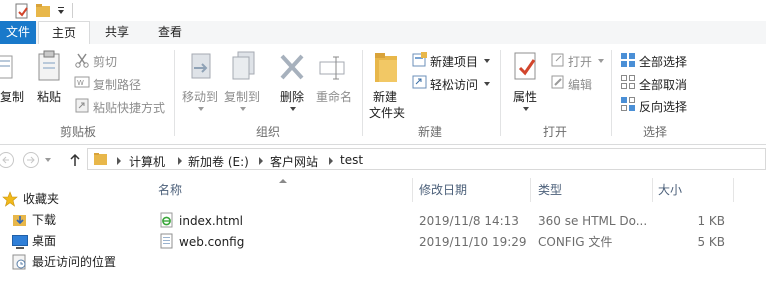 This screenshot has height=283, width=766. What do you see at coordinates (212, 242) in the screenshot?
I see `file-name: web.config` at bounding box center [212, 242].